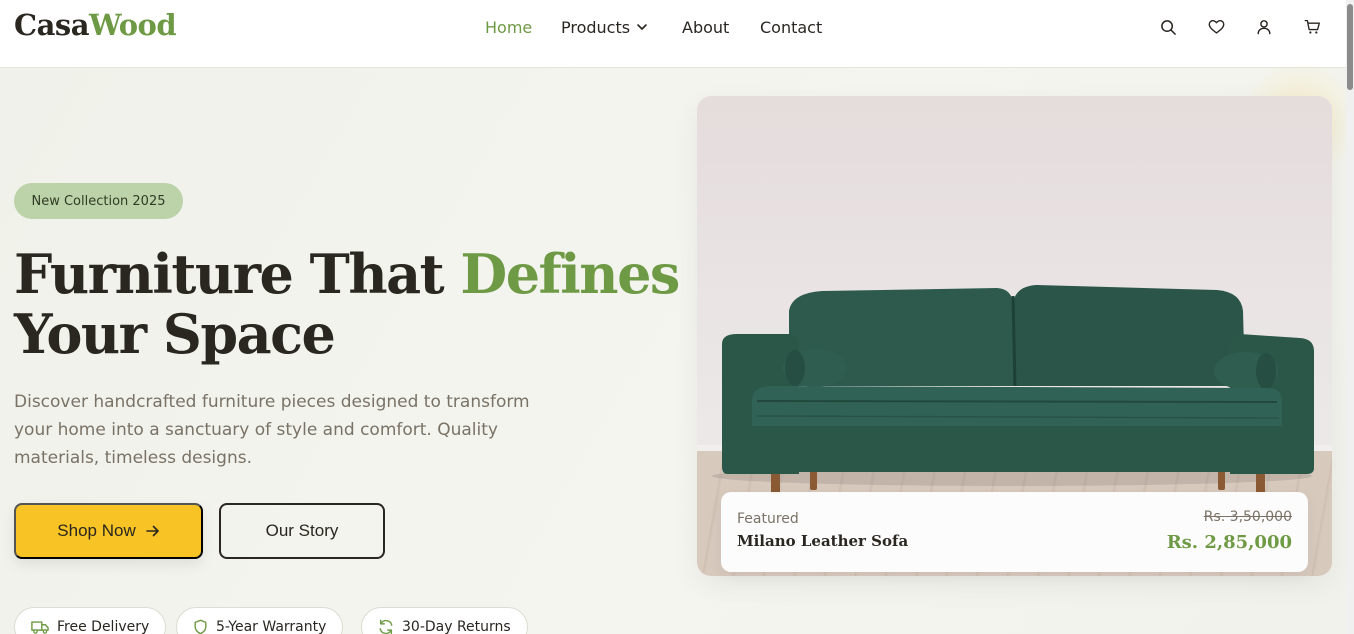 This screenshot has height=634, width=1354. What do you see at coordinates (1350, 317) in the screenshot?
I see `page-scrollbar` at bounding box center [1350, 317].